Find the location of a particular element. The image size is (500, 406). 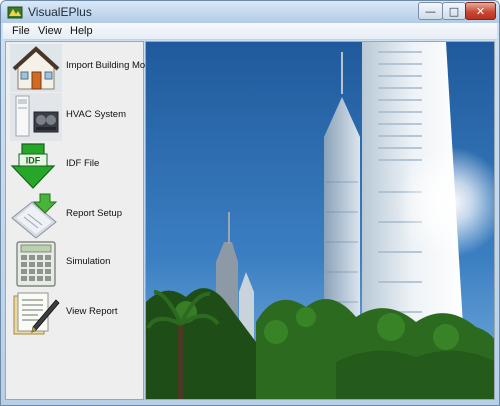

house-icon is located at coordinates (36, 68).